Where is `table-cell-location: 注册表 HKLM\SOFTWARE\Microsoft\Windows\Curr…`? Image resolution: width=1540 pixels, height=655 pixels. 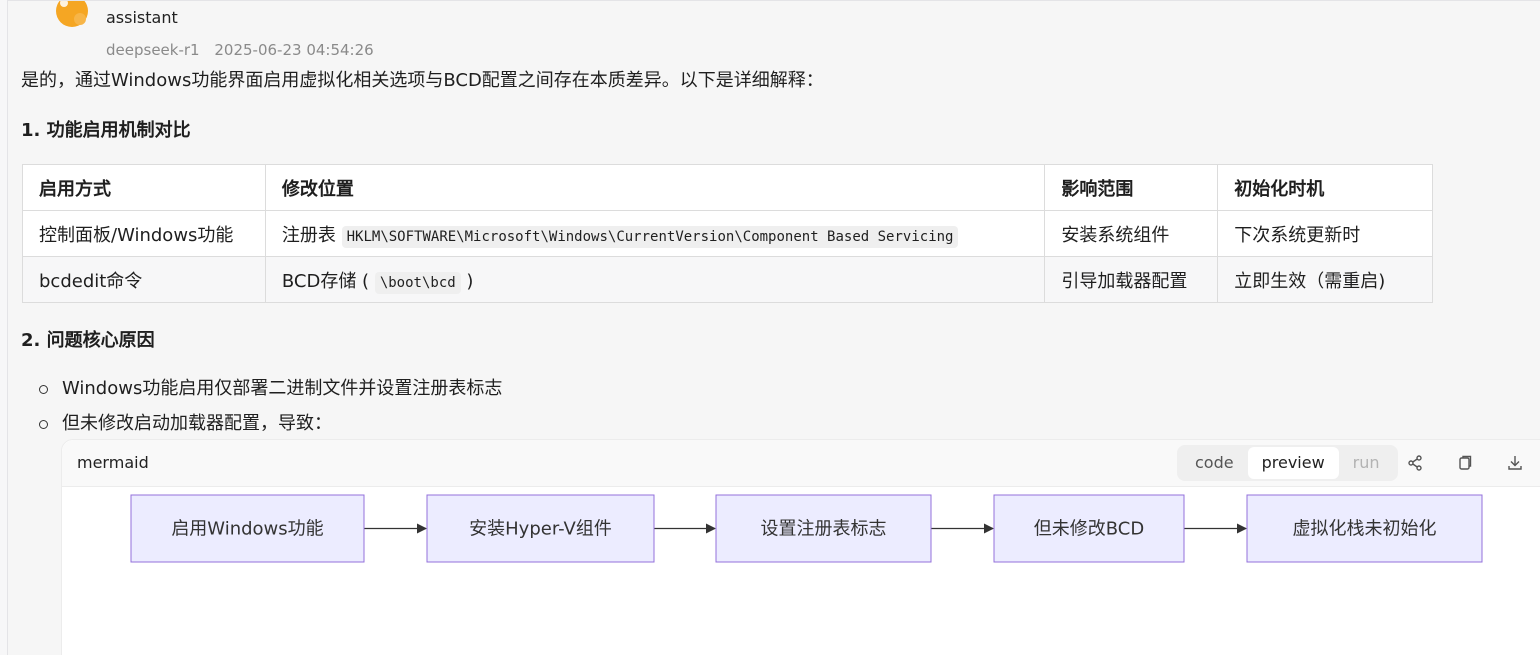
table-cell-location: 注册表 HKLM\SOFTWARE\Microsoft\Windows\Curr… is located at coordinates (655, 233).